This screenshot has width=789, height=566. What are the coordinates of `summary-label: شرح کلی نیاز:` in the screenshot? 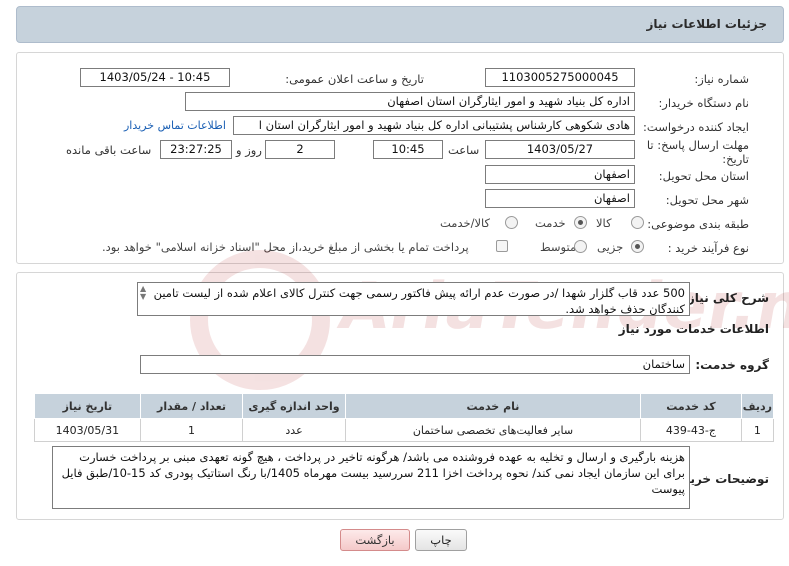 It's located at (726, 298).